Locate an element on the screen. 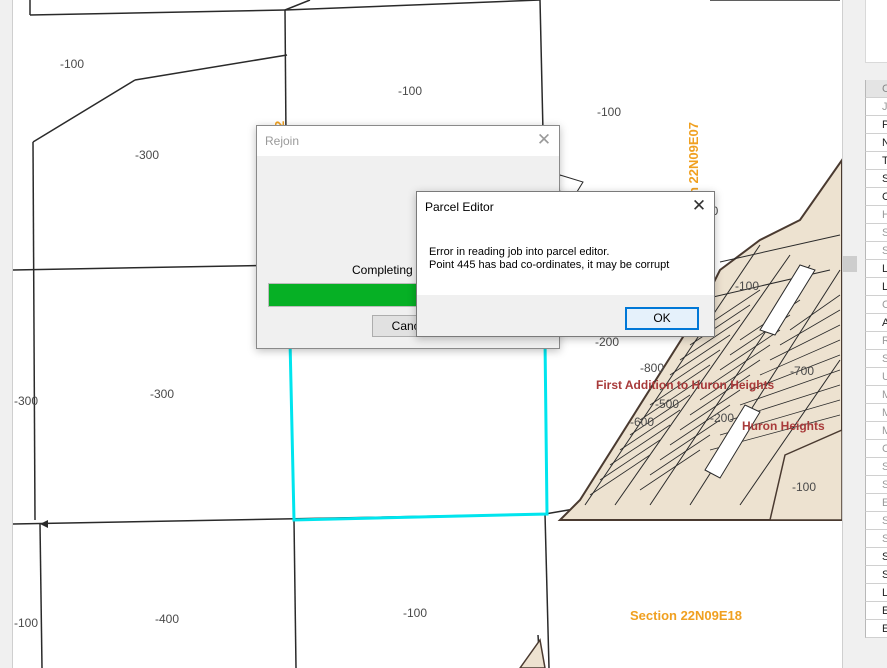 The image size is (887, 668). subdivision-label: Huron Heights is located at coordinates (783, 426).